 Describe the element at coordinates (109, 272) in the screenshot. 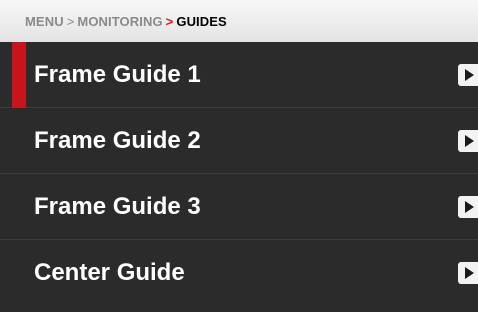

I see `menu-item-label: Center Guide` at that location.